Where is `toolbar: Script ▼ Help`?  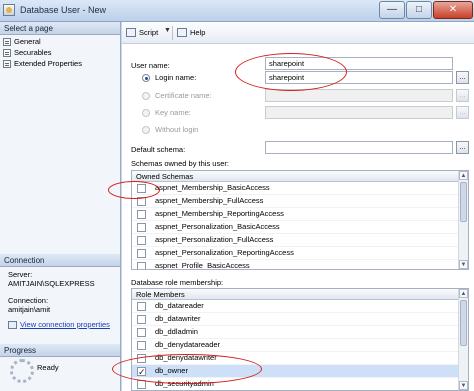 toolbar: Script ▼ Help is located at coordinates (298, 33).